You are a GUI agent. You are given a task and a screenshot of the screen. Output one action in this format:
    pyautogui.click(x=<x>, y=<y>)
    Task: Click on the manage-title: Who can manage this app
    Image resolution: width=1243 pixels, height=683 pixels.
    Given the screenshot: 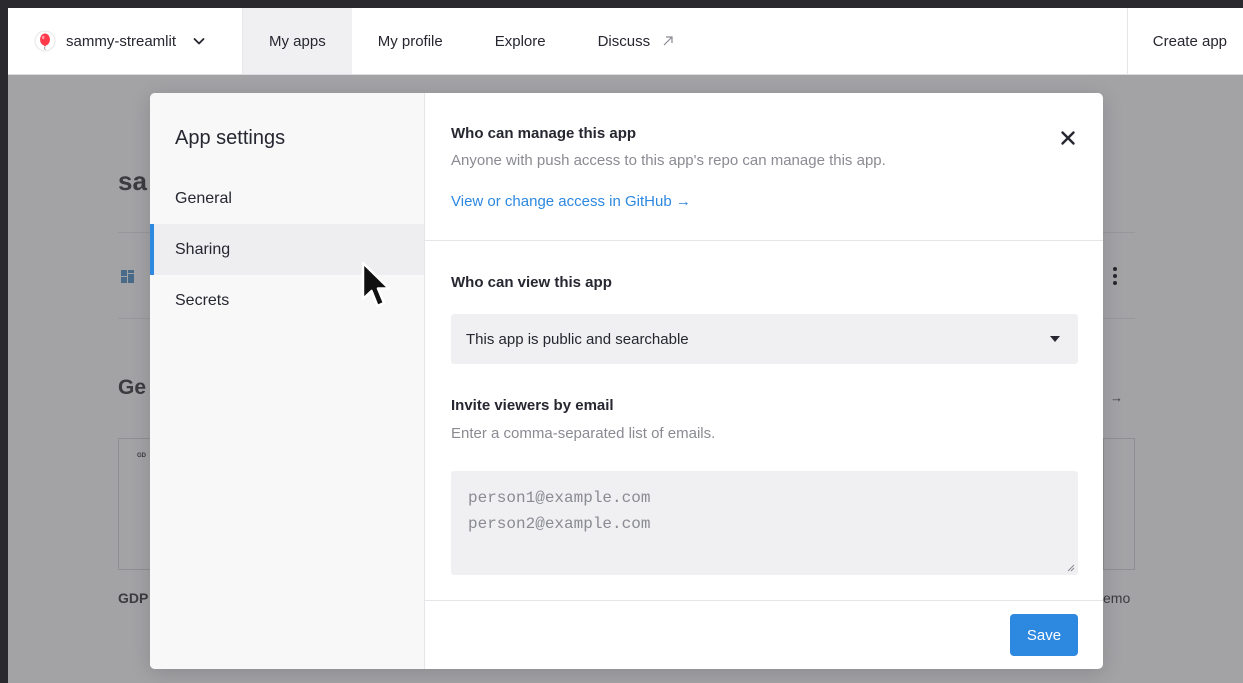 What is the action you would take?
    pyautogui.click(x=544, y=133)
    